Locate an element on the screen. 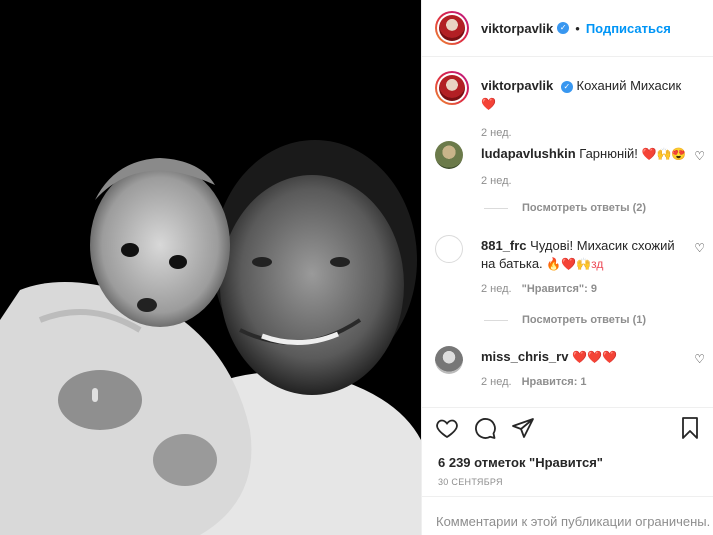  caption: viktorpavlik ✓ Коханий Михасик ❤️ 2 нед. is located at coordinates (563, 105).